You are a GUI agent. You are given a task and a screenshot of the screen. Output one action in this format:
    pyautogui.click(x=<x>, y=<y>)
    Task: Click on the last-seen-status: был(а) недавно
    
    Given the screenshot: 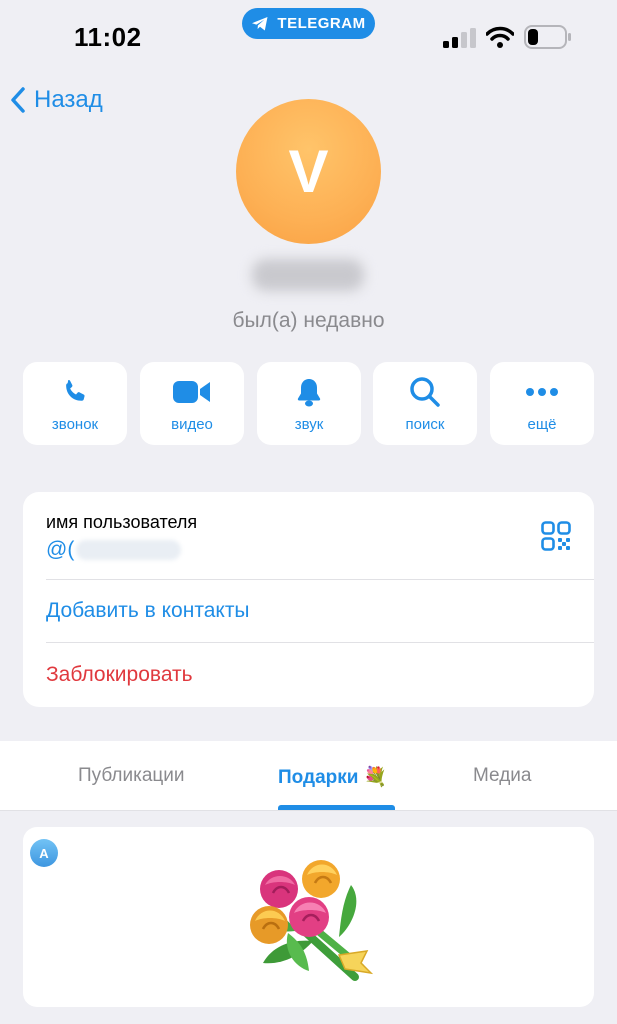 What is the action you would take?
    pyautogui.click(x=308, y=320)
    